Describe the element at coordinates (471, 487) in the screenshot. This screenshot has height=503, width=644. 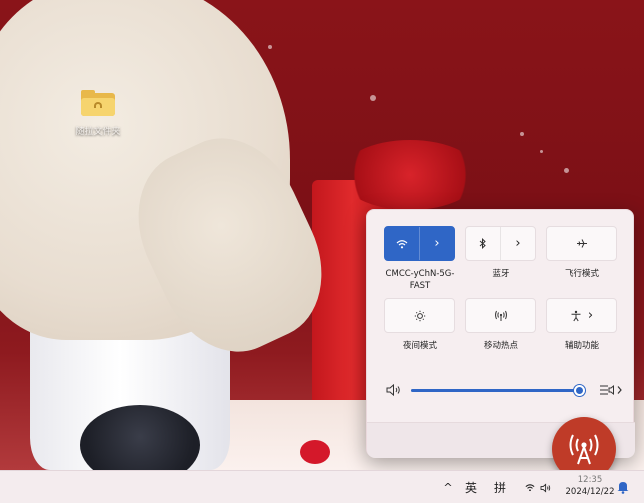
I see `ime-language-indicator: 英` at that location.